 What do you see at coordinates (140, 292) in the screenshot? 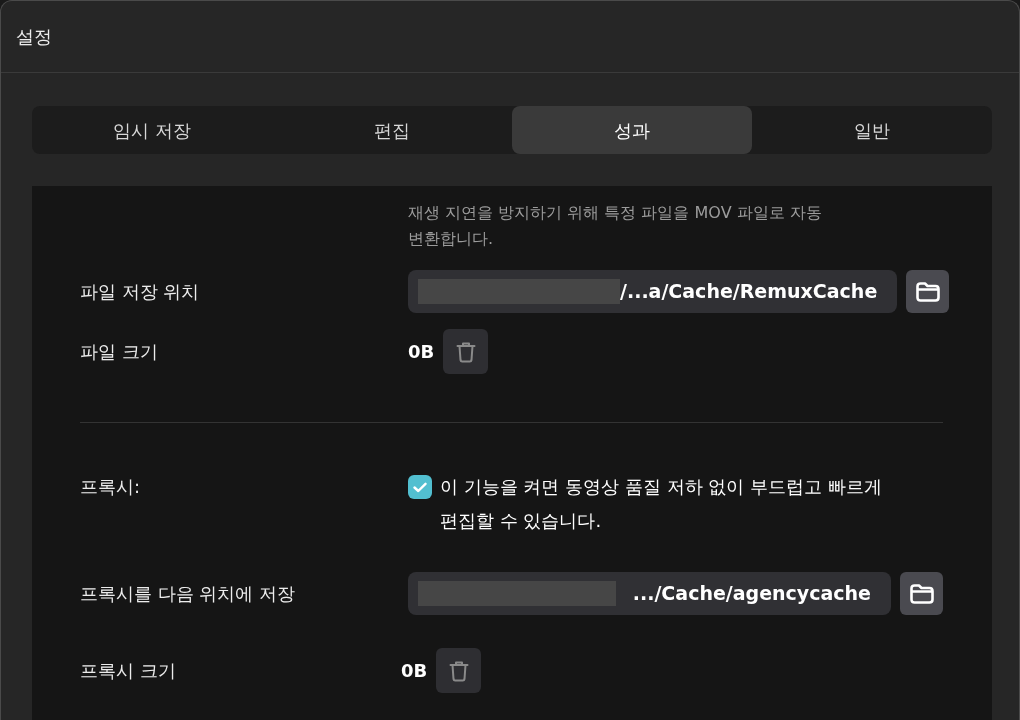
I see `field-label: 파일 저장 위치` at bounding box center [140, 292].